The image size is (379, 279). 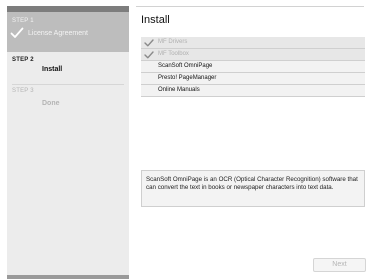 I want to click on component-item-online-manuals: Online Manuals, so click(x=253, y=91).